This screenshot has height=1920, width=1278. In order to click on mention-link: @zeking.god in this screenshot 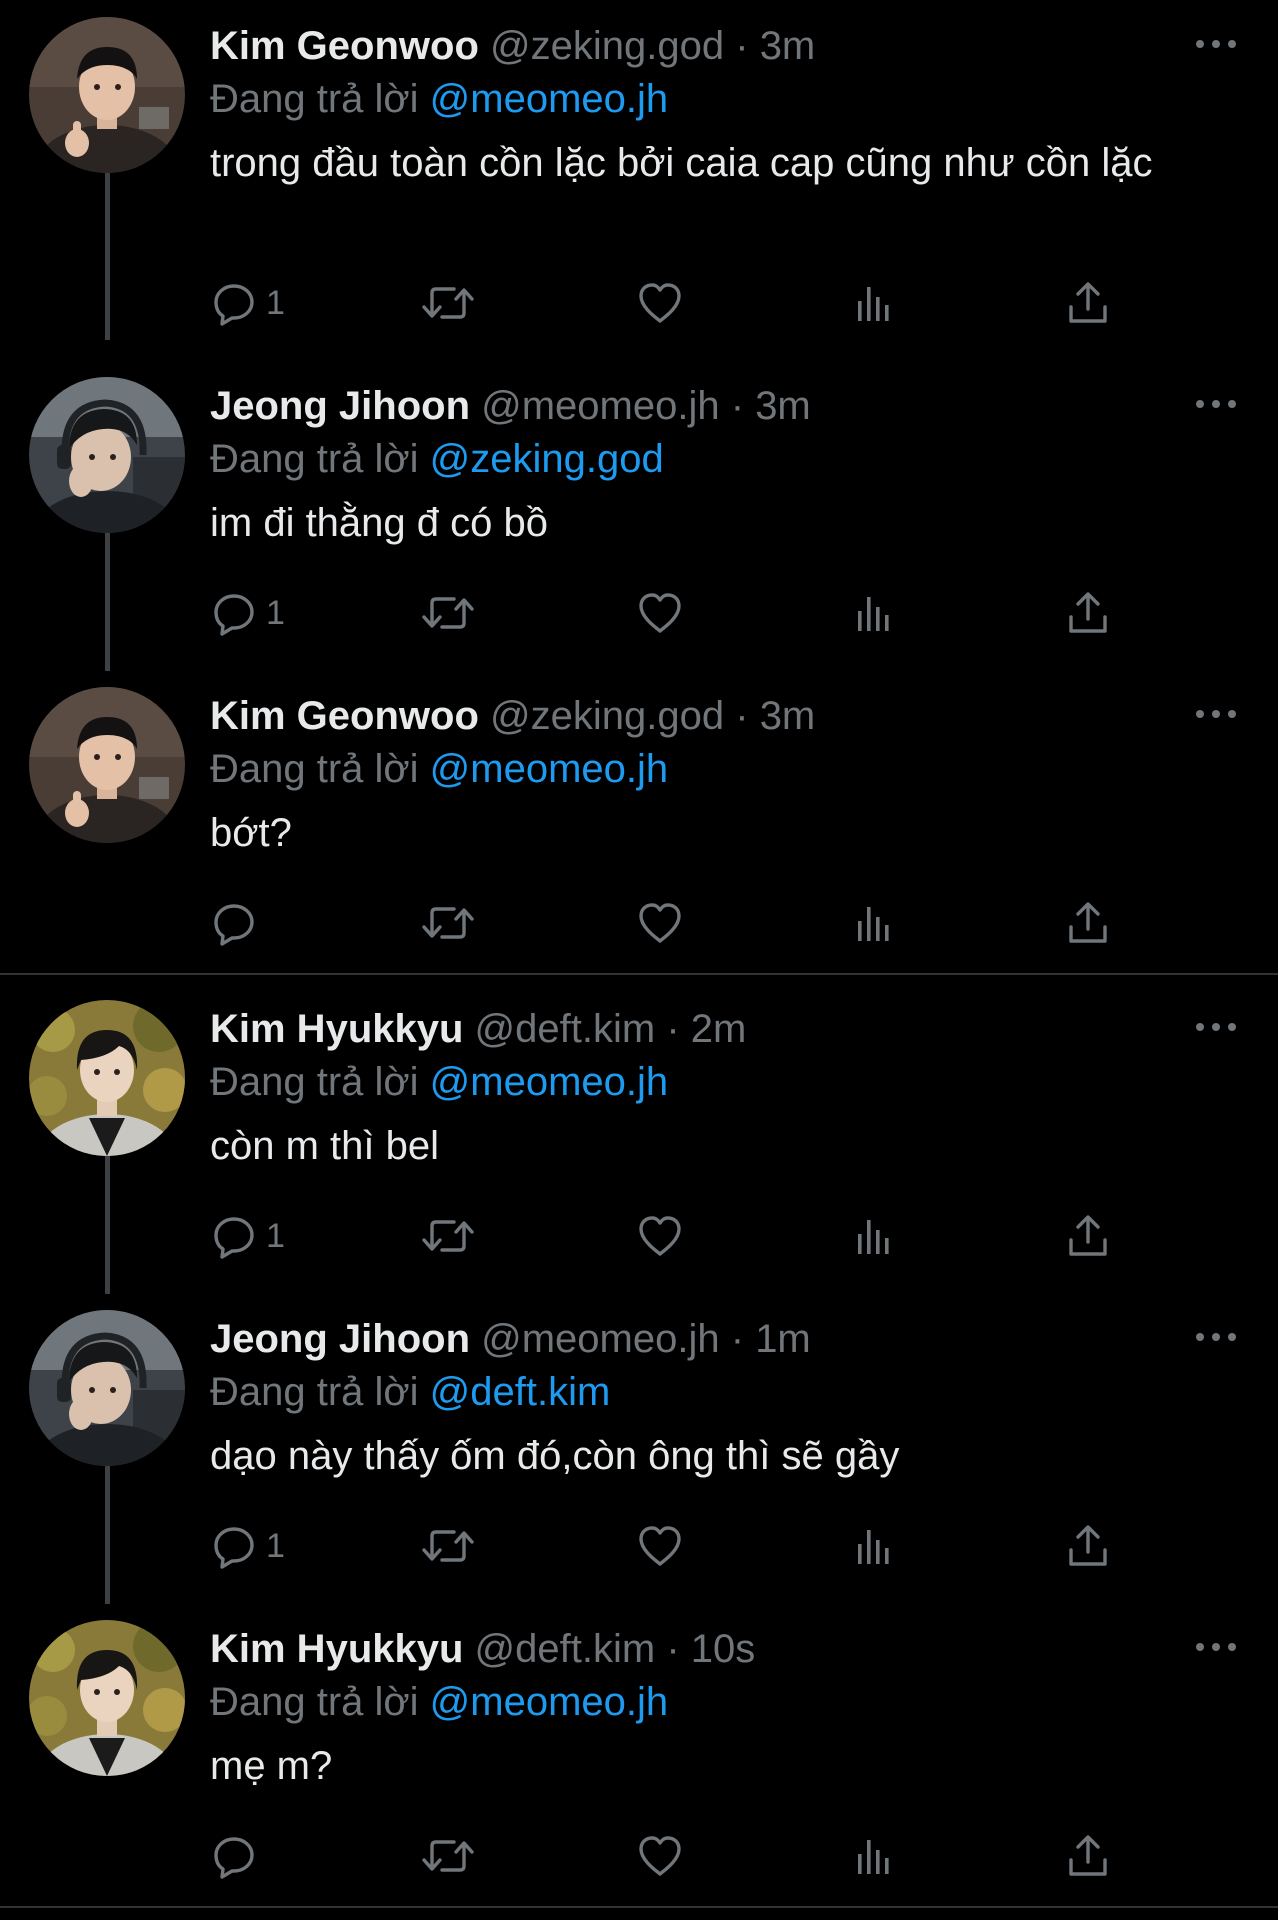, I will do `click(547, 459)`.